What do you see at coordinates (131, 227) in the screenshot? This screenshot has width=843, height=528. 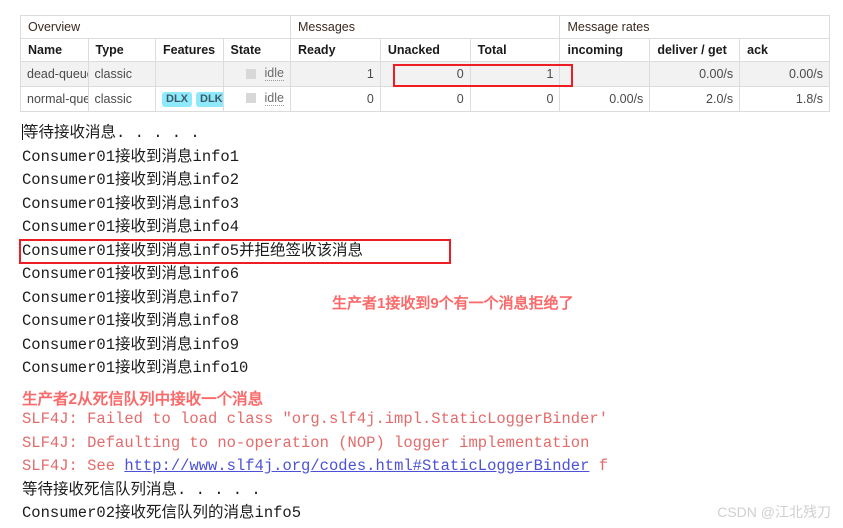 I see `console-line-text: Consumer01接收到消息info4` at bounding box center [131, 227].